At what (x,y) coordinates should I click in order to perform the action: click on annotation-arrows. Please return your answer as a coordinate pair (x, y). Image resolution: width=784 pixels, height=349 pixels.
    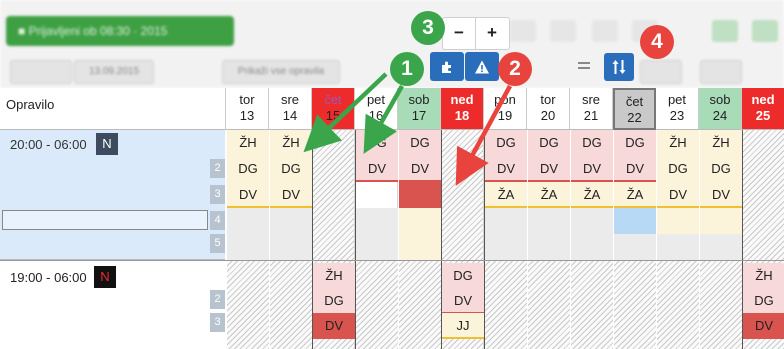
    Looking at the image, I should click on (407, 129).